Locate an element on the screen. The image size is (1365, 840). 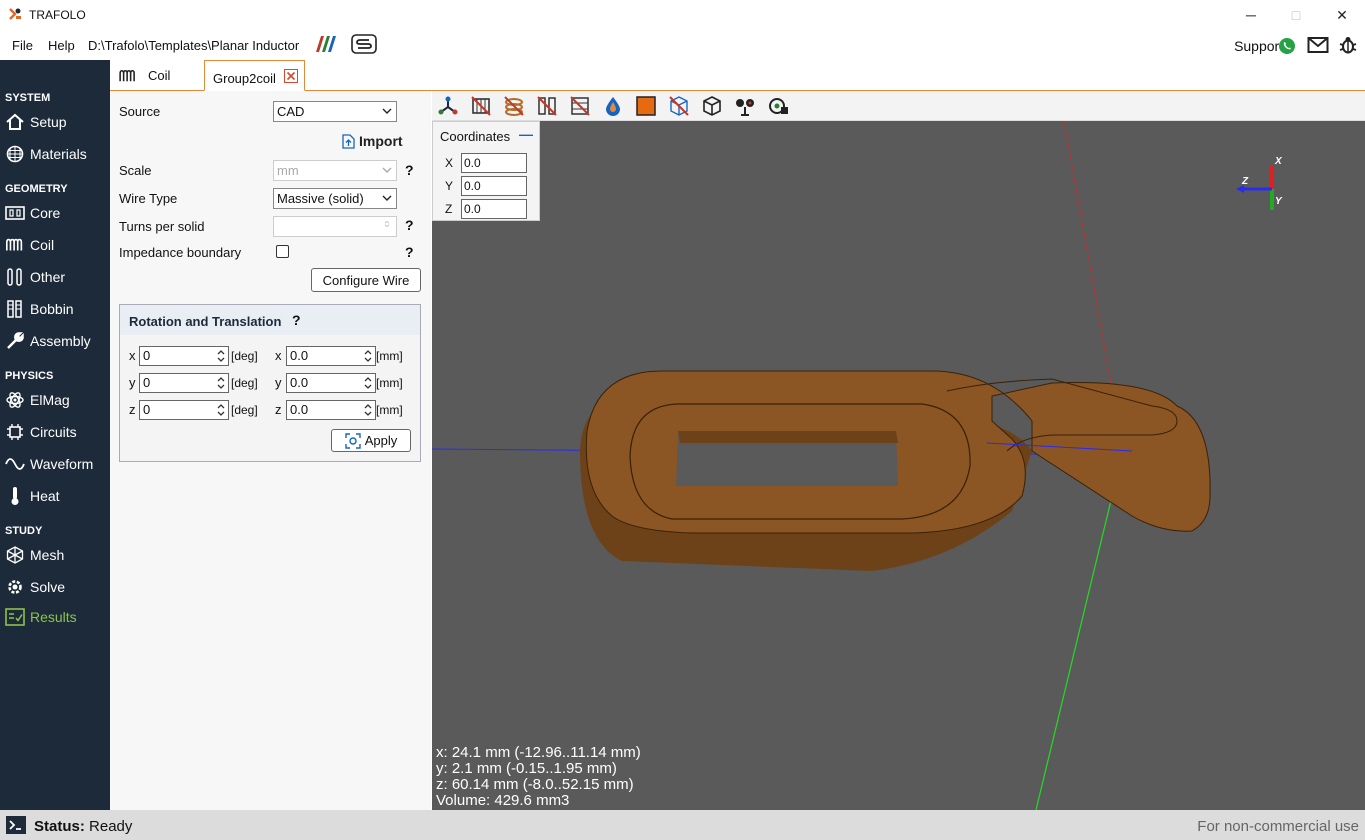
wire-type-label: Wire Type is located at coordinates (148, 198).